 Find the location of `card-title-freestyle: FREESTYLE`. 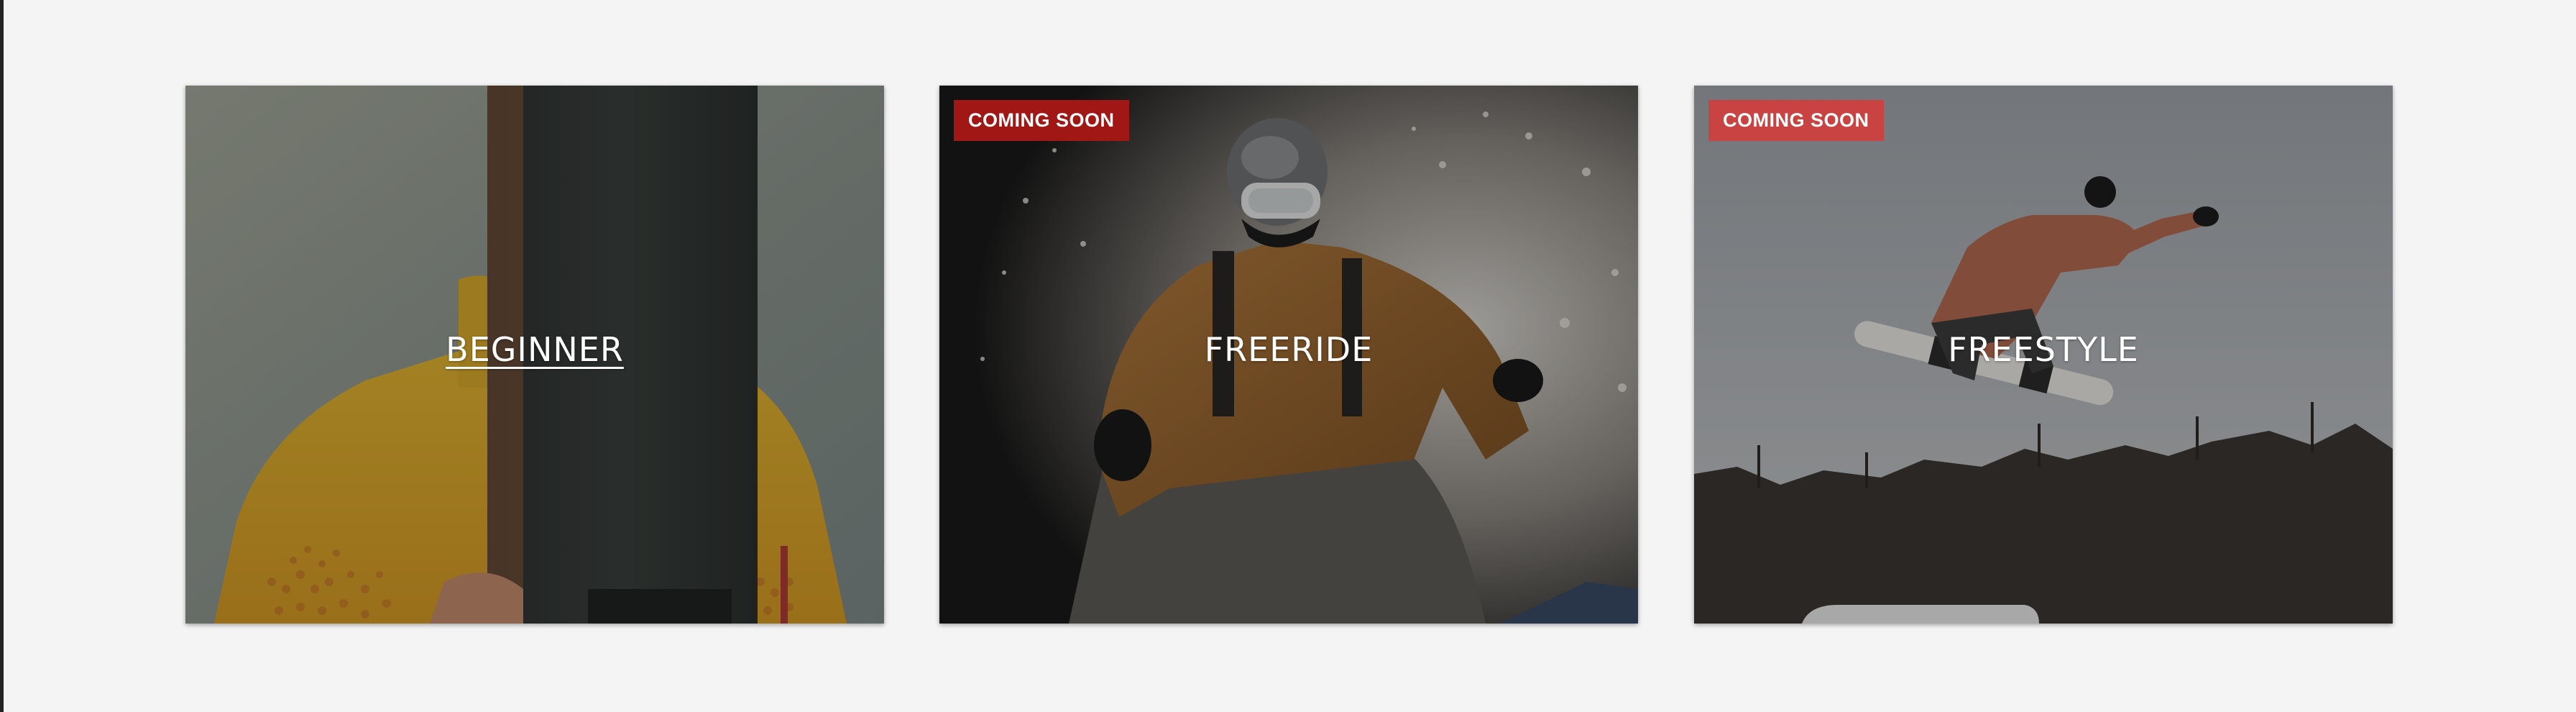

card-title-freestyle: FREESTYLE is located at coordinates (2043, 349).